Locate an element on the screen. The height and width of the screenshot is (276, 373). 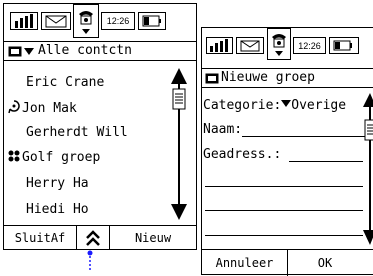
contact-filter-dropdown: Alle contctn is located at coordinates (100, 51).